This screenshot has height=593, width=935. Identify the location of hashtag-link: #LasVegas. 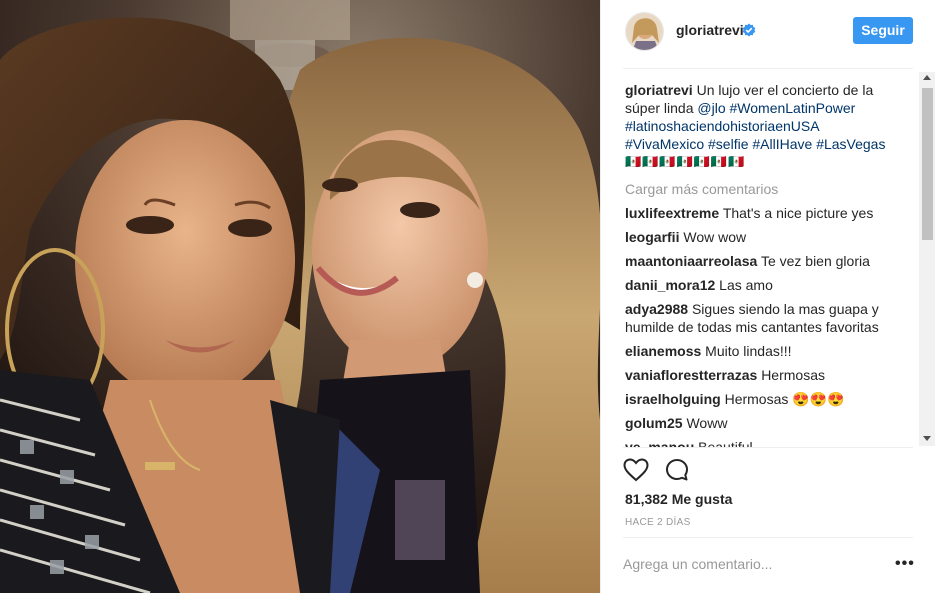
(850, 144).